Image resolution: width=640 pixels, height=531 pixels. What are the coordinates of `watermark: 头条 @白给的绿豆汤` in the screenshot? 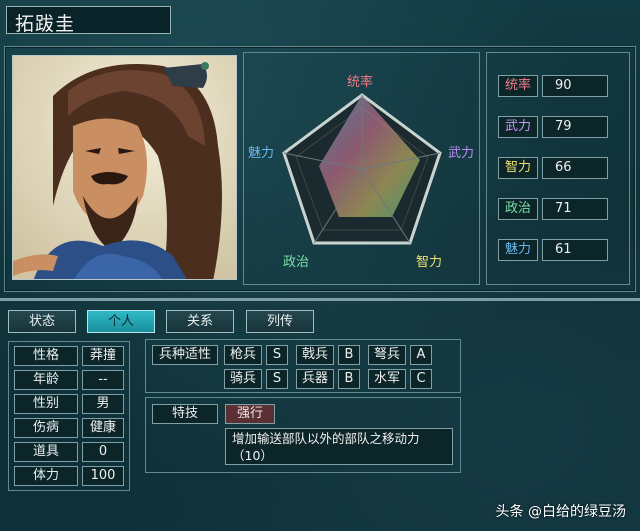 It's located at (560, 512).